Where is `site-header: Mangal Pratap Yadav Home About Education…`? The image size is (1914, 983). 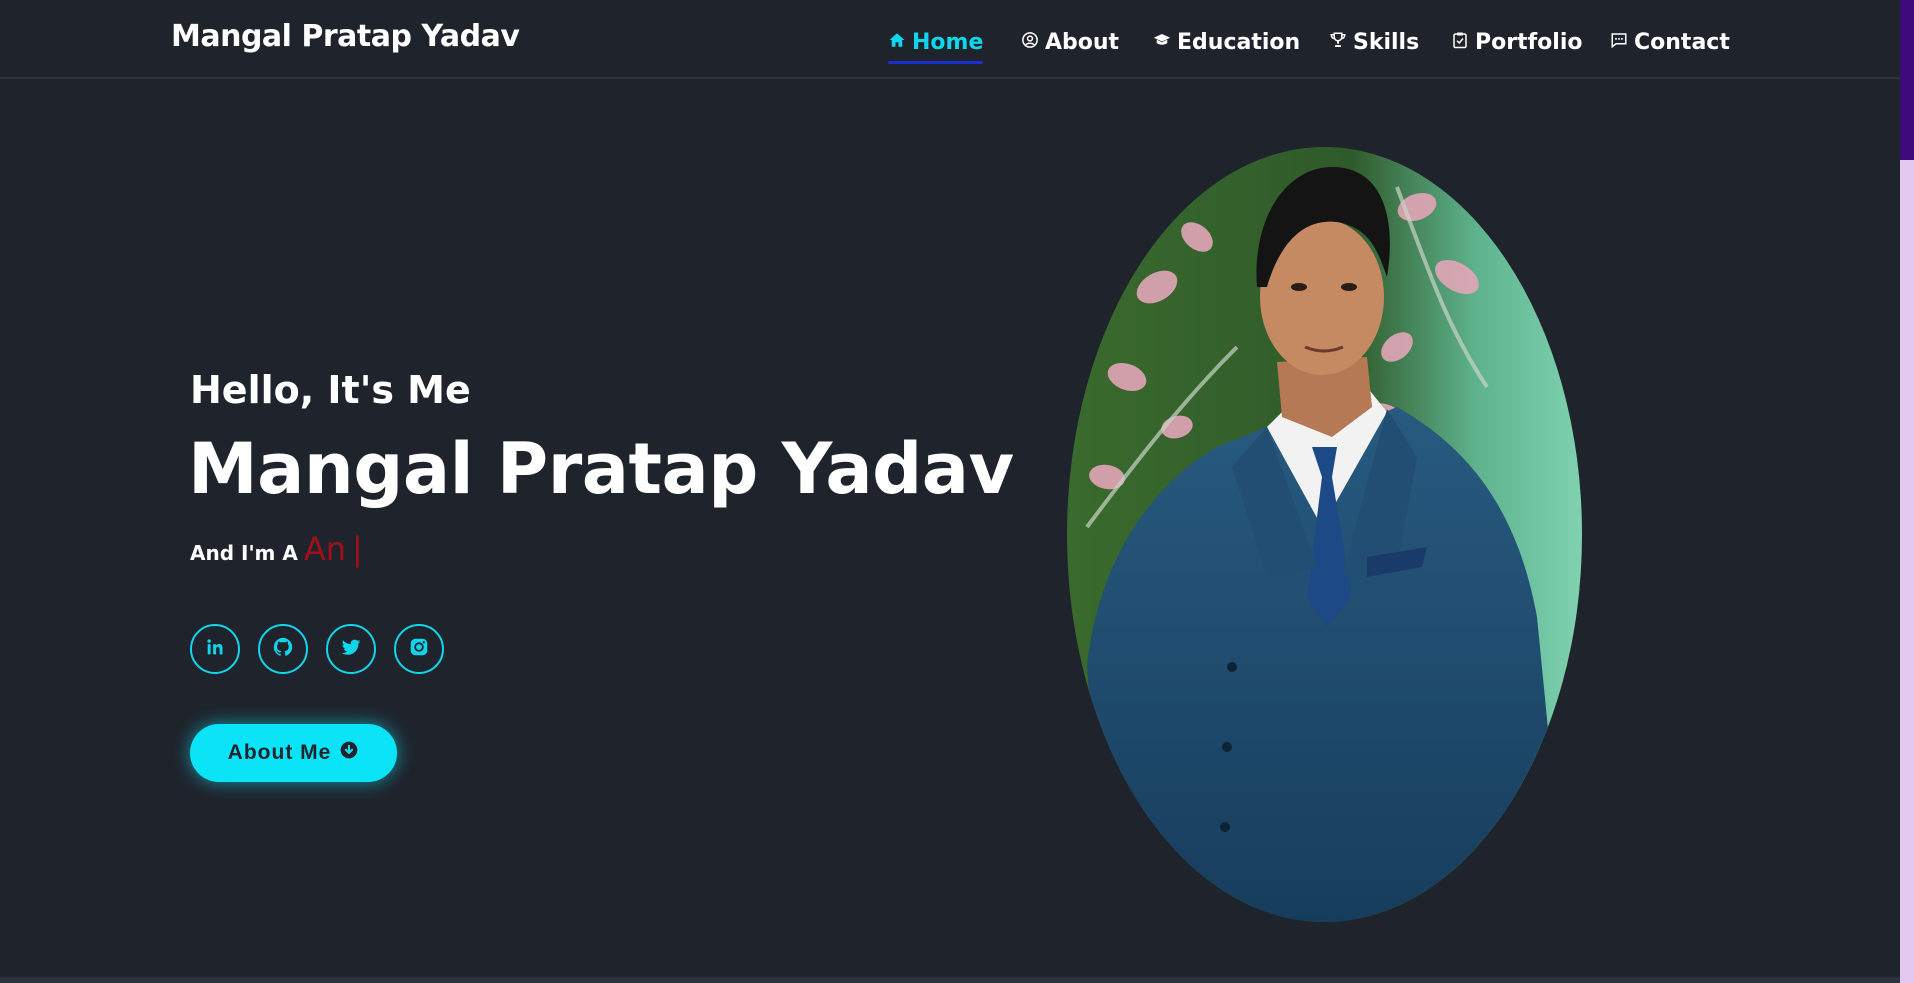 site-header: Mangal Pratap Yadav Home About Education… is located at coordinates (950, 39).